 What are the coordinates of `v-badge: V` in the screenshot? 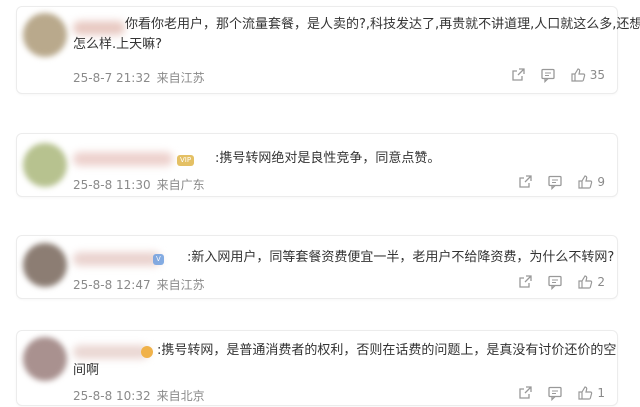 It's located at (158, 259).